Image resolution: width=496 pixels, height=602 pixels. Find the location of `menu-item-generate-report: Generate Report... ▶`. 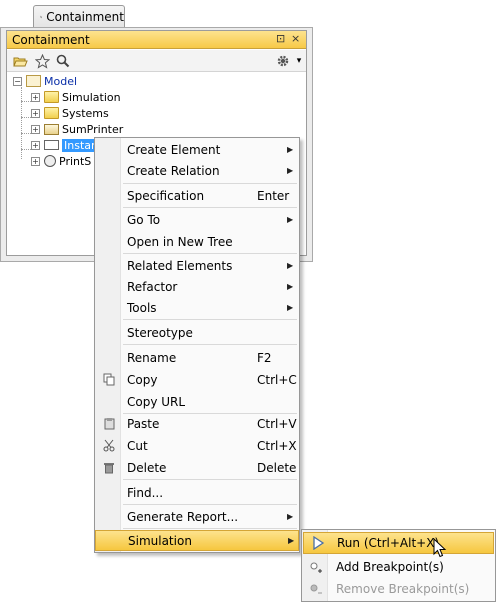

menu-item-generate-report: Generate Report... ▶ is located at coordinates (197, 516).